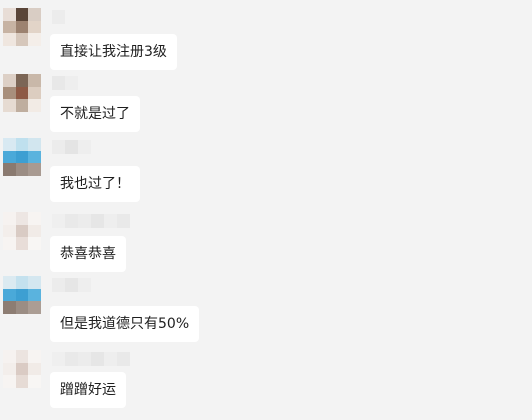  What do you see at coordinates (125, 324) in the screenshot?
I see `message-bubble: 但是我道德只有50%` at bounding box center [125, 324].